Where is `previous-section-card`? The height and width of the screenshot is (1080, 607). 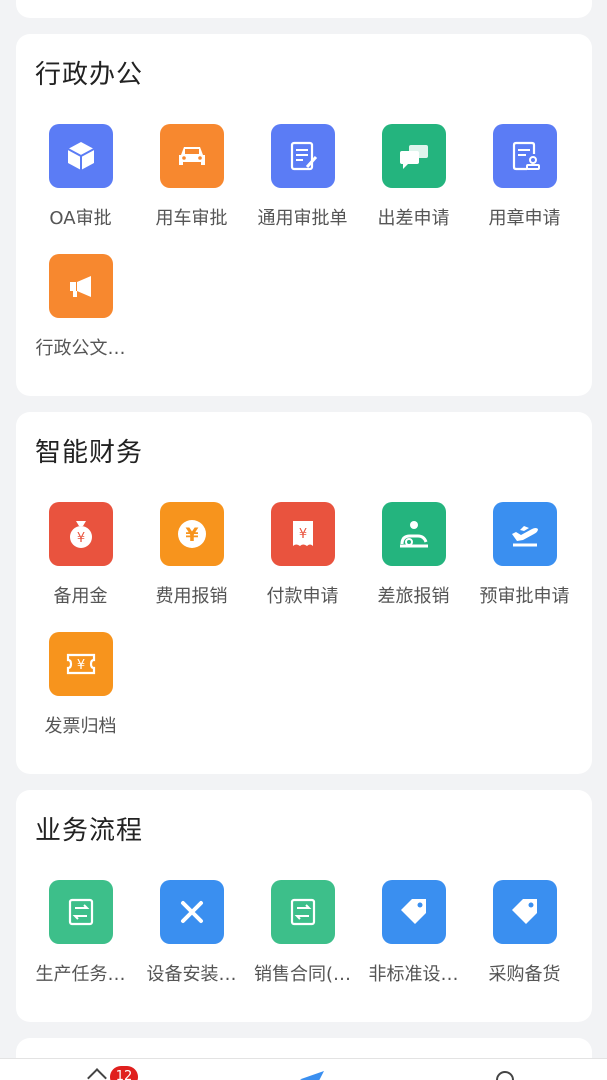 previous-section-card is located at coordinates (304, 9).